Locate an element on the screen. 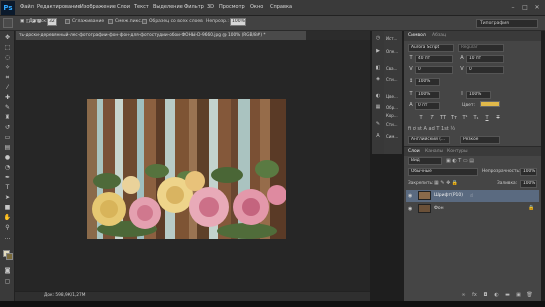 The width and height of the screenshot is (545, 307). superscript-button: T¹ is located at coordinates (465, 118).